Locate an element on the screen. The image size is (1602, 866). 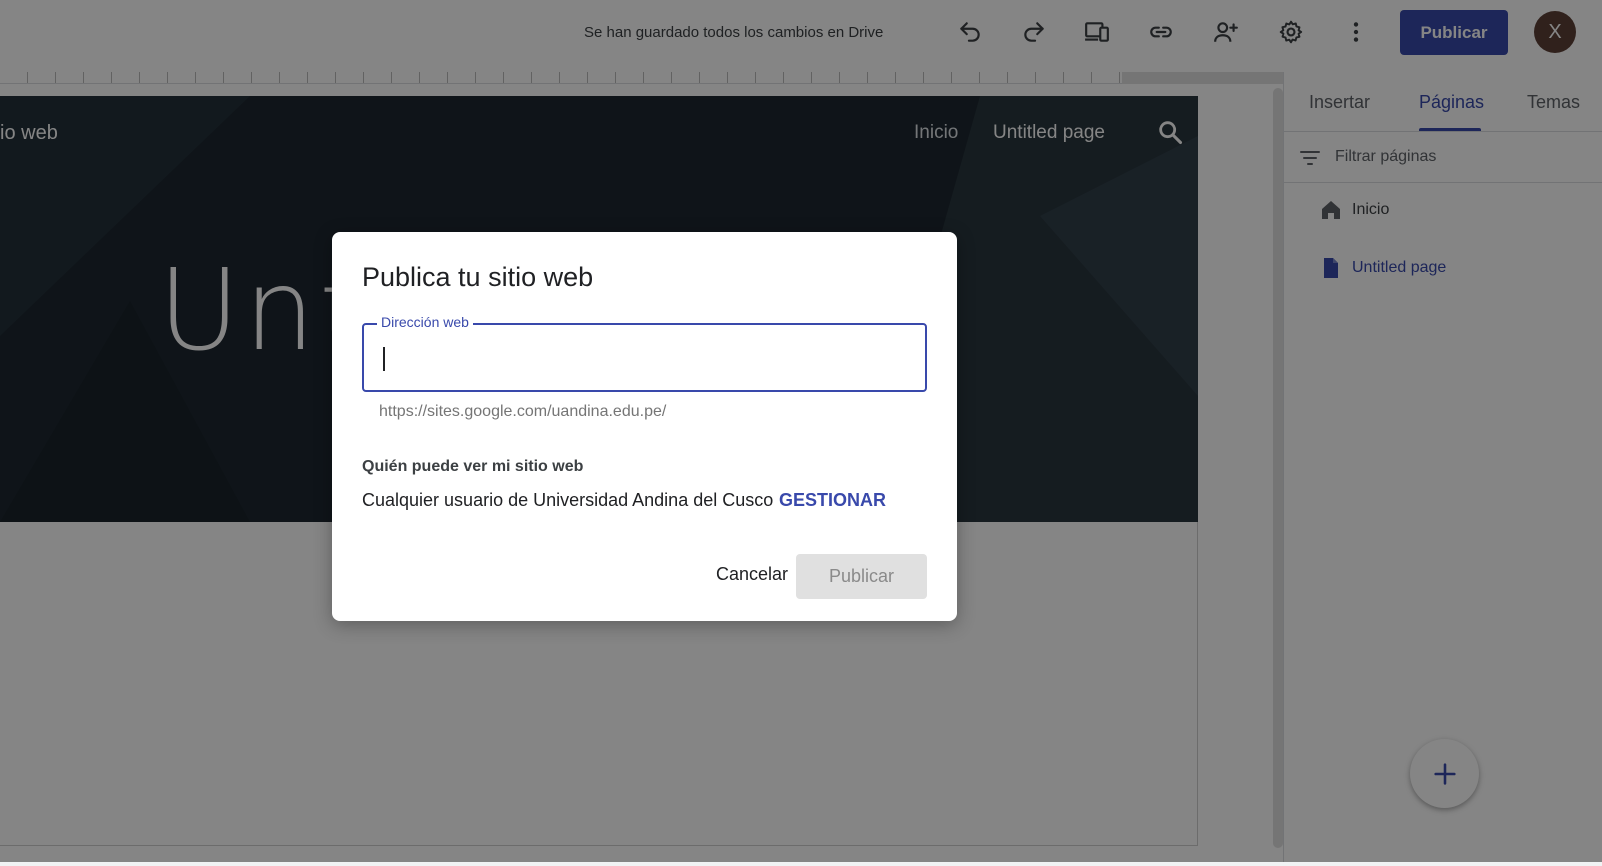
visibility-label: Quién puede ver mi sitio web is located at coordinates (473, 466).